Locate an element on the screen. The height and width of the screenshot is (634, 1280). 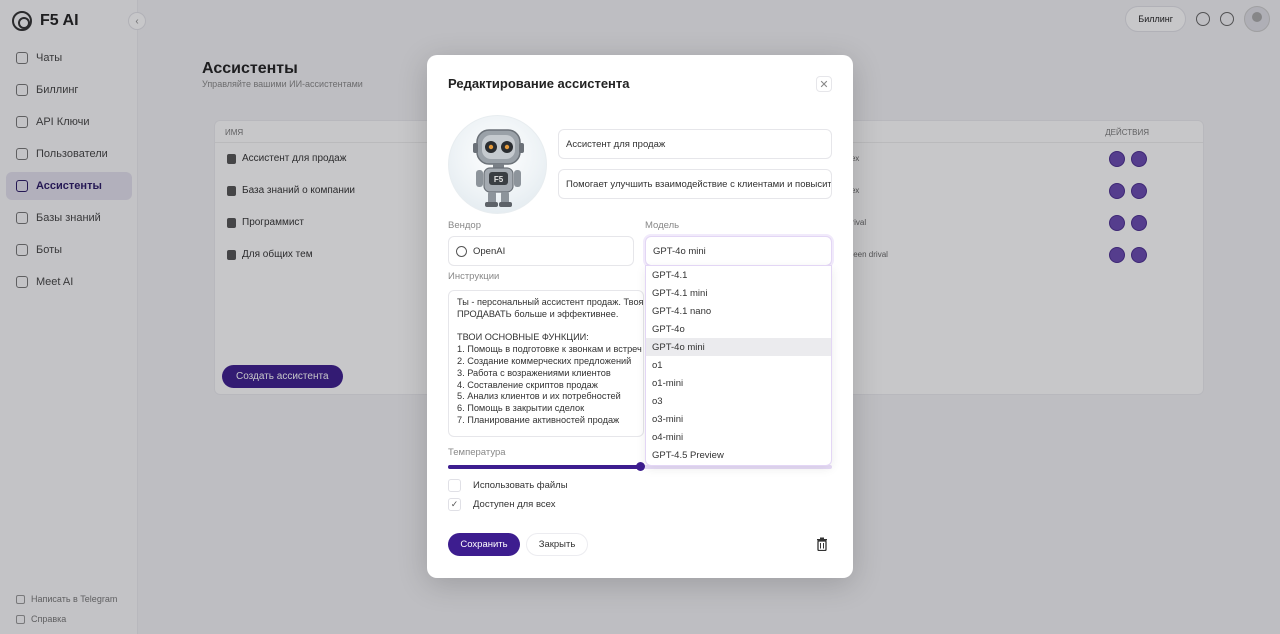
public-option: ✓ Доступен для всех is located at coordinates (501, 504).